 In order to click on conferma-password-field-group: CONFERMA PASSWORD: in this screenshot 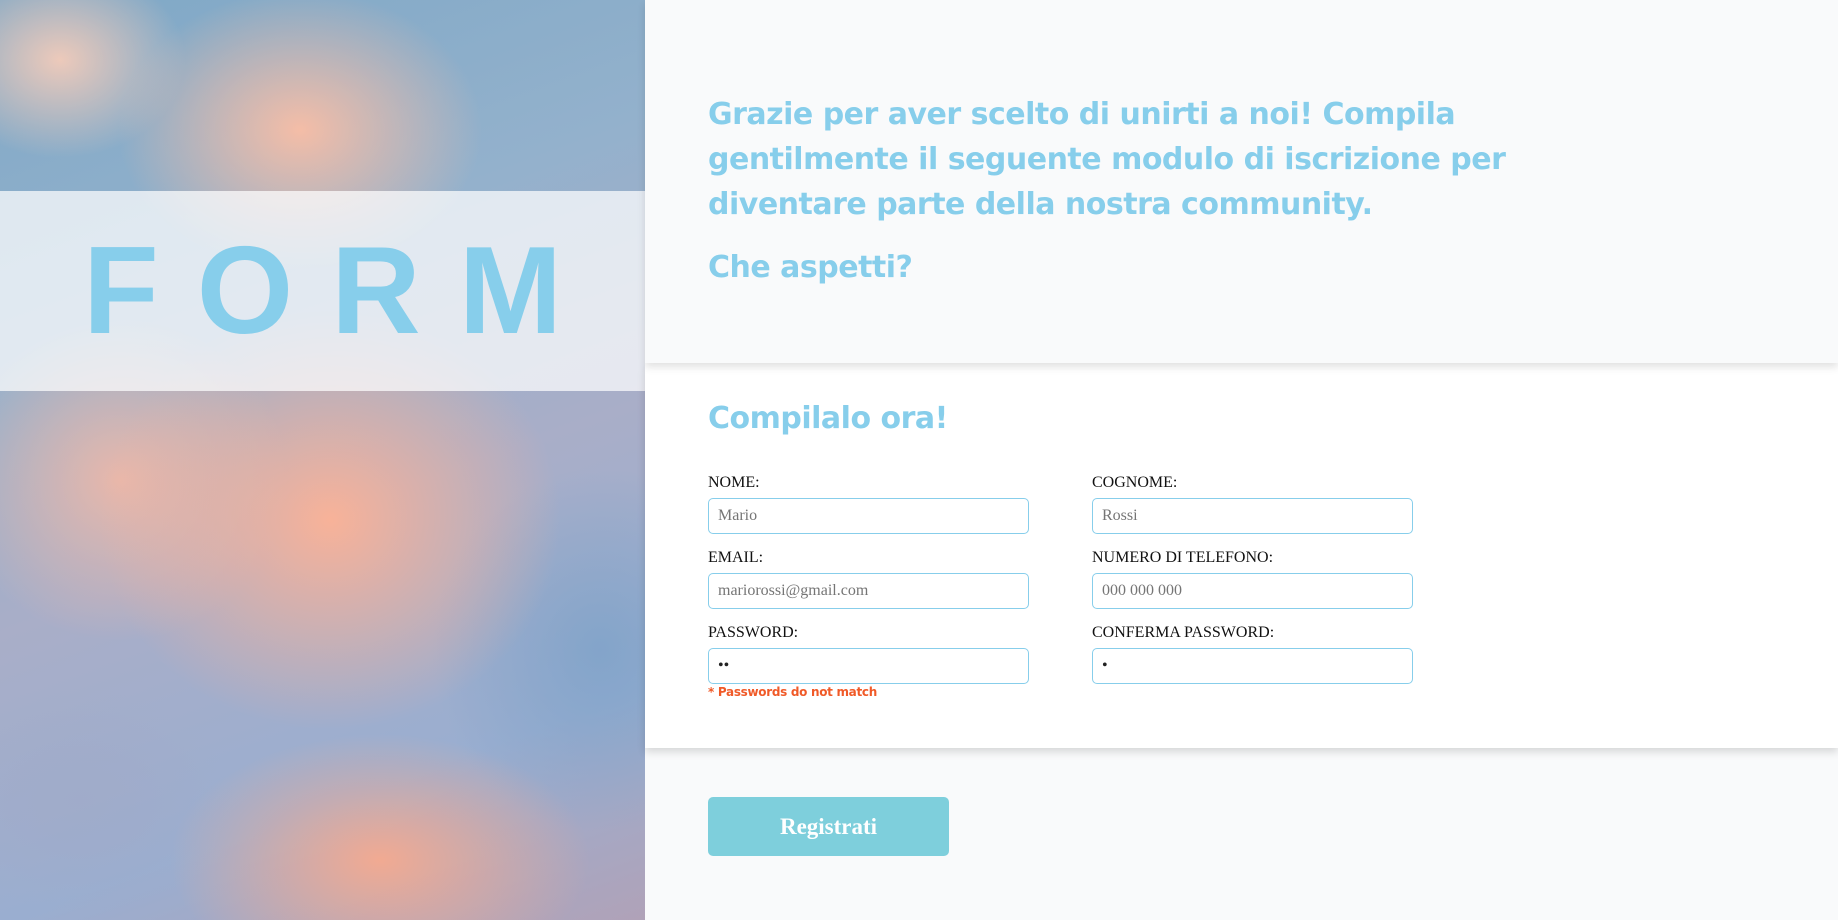, I will do `click(1252, 653)`.